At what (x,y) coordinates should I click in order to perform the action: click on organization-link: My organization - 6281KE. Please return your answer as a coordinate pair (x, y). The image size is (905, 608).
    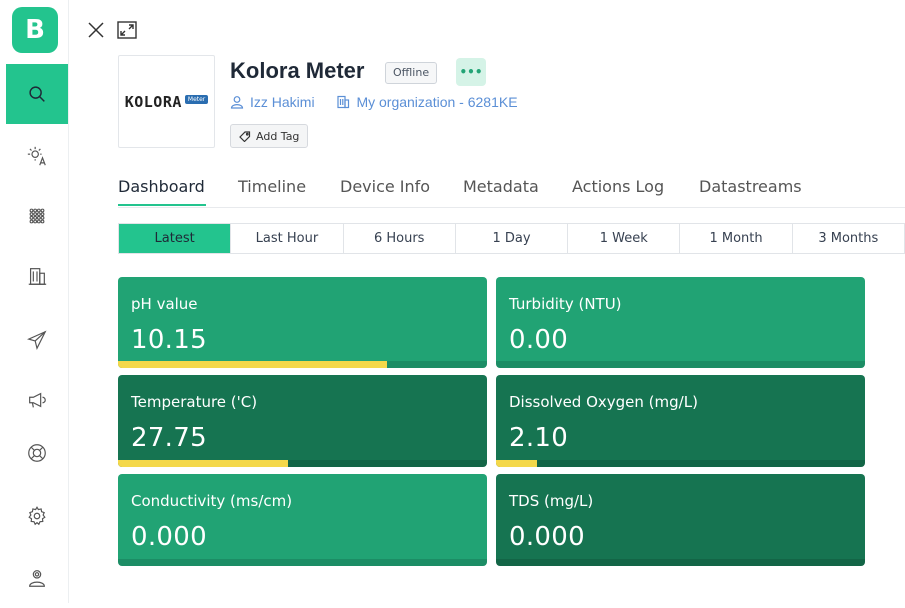
    Looking at the image, I should click on (427, 102).